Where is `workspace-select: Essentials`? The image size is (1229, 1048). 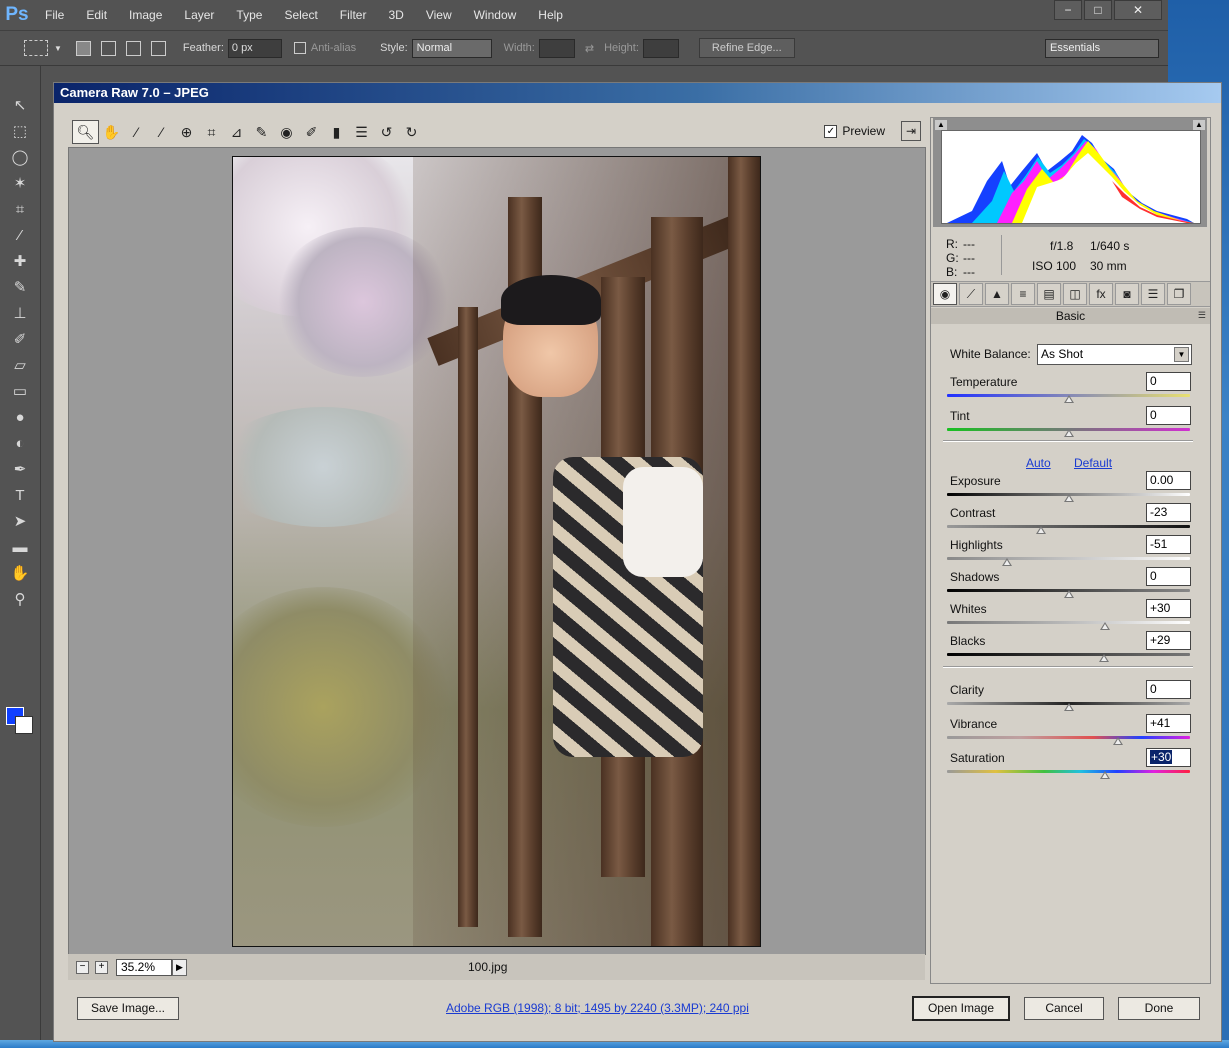 workspace-select: Essentials is located at coordinates (1102, 48).